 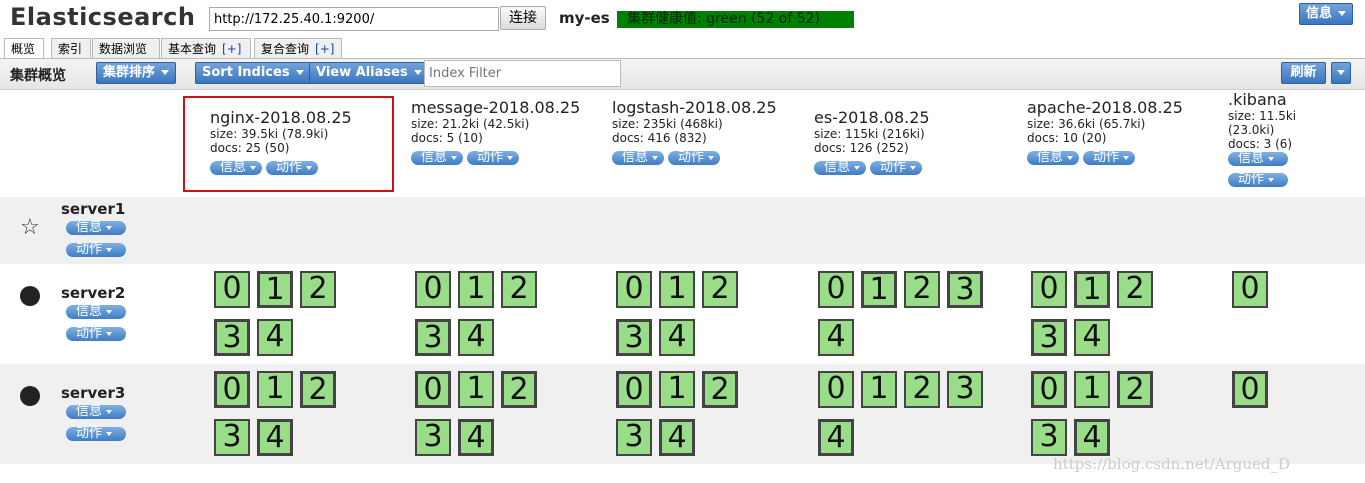 What do you see at coordinates (206, 48) in the screenshot?
I see `tab-basic-query: 基本查询 [+]` at bounding box center [206, 48].